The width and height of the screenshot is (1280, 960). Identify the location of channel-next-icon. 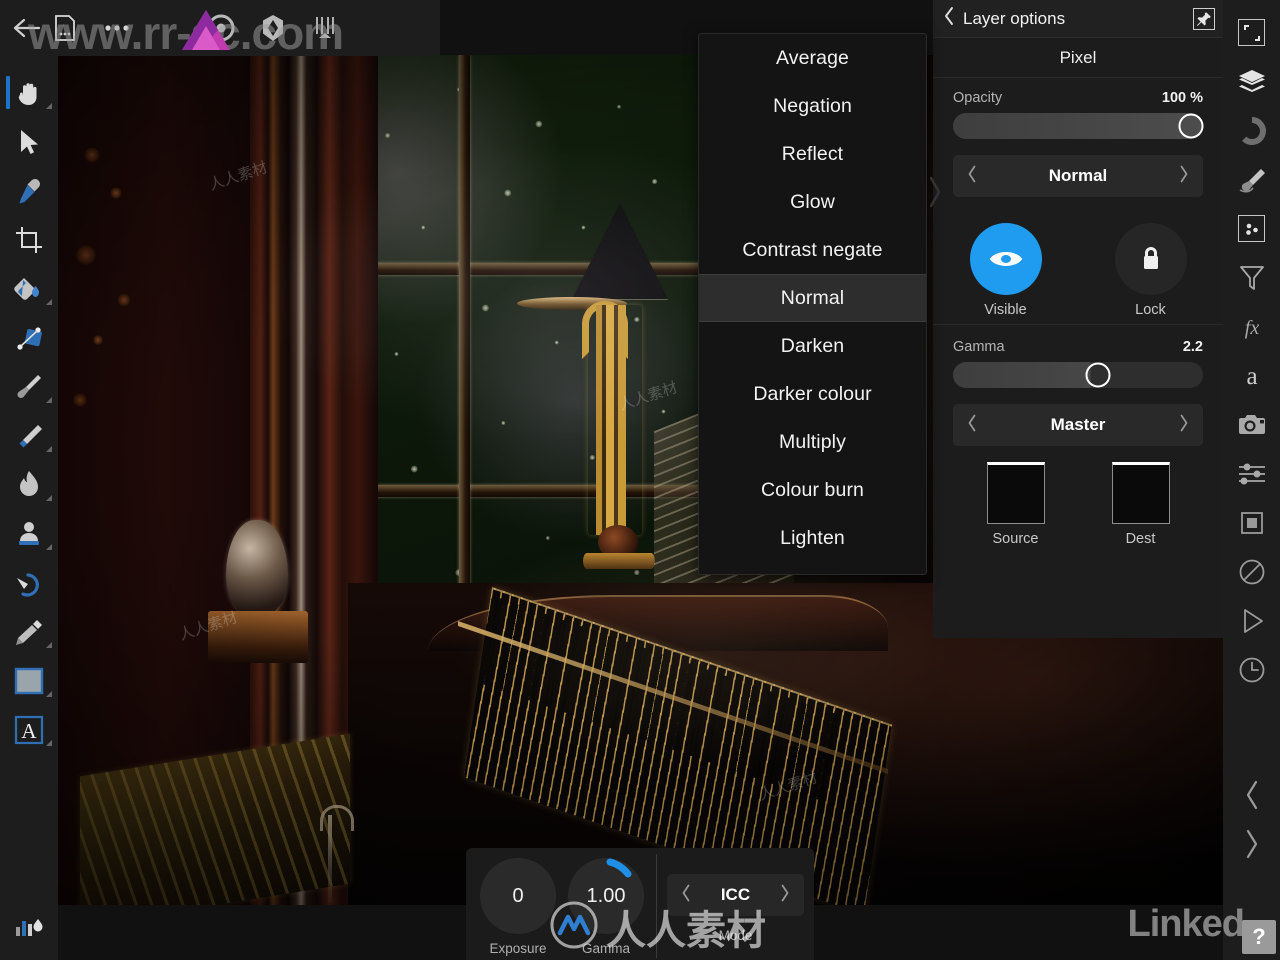
(1184, 425).